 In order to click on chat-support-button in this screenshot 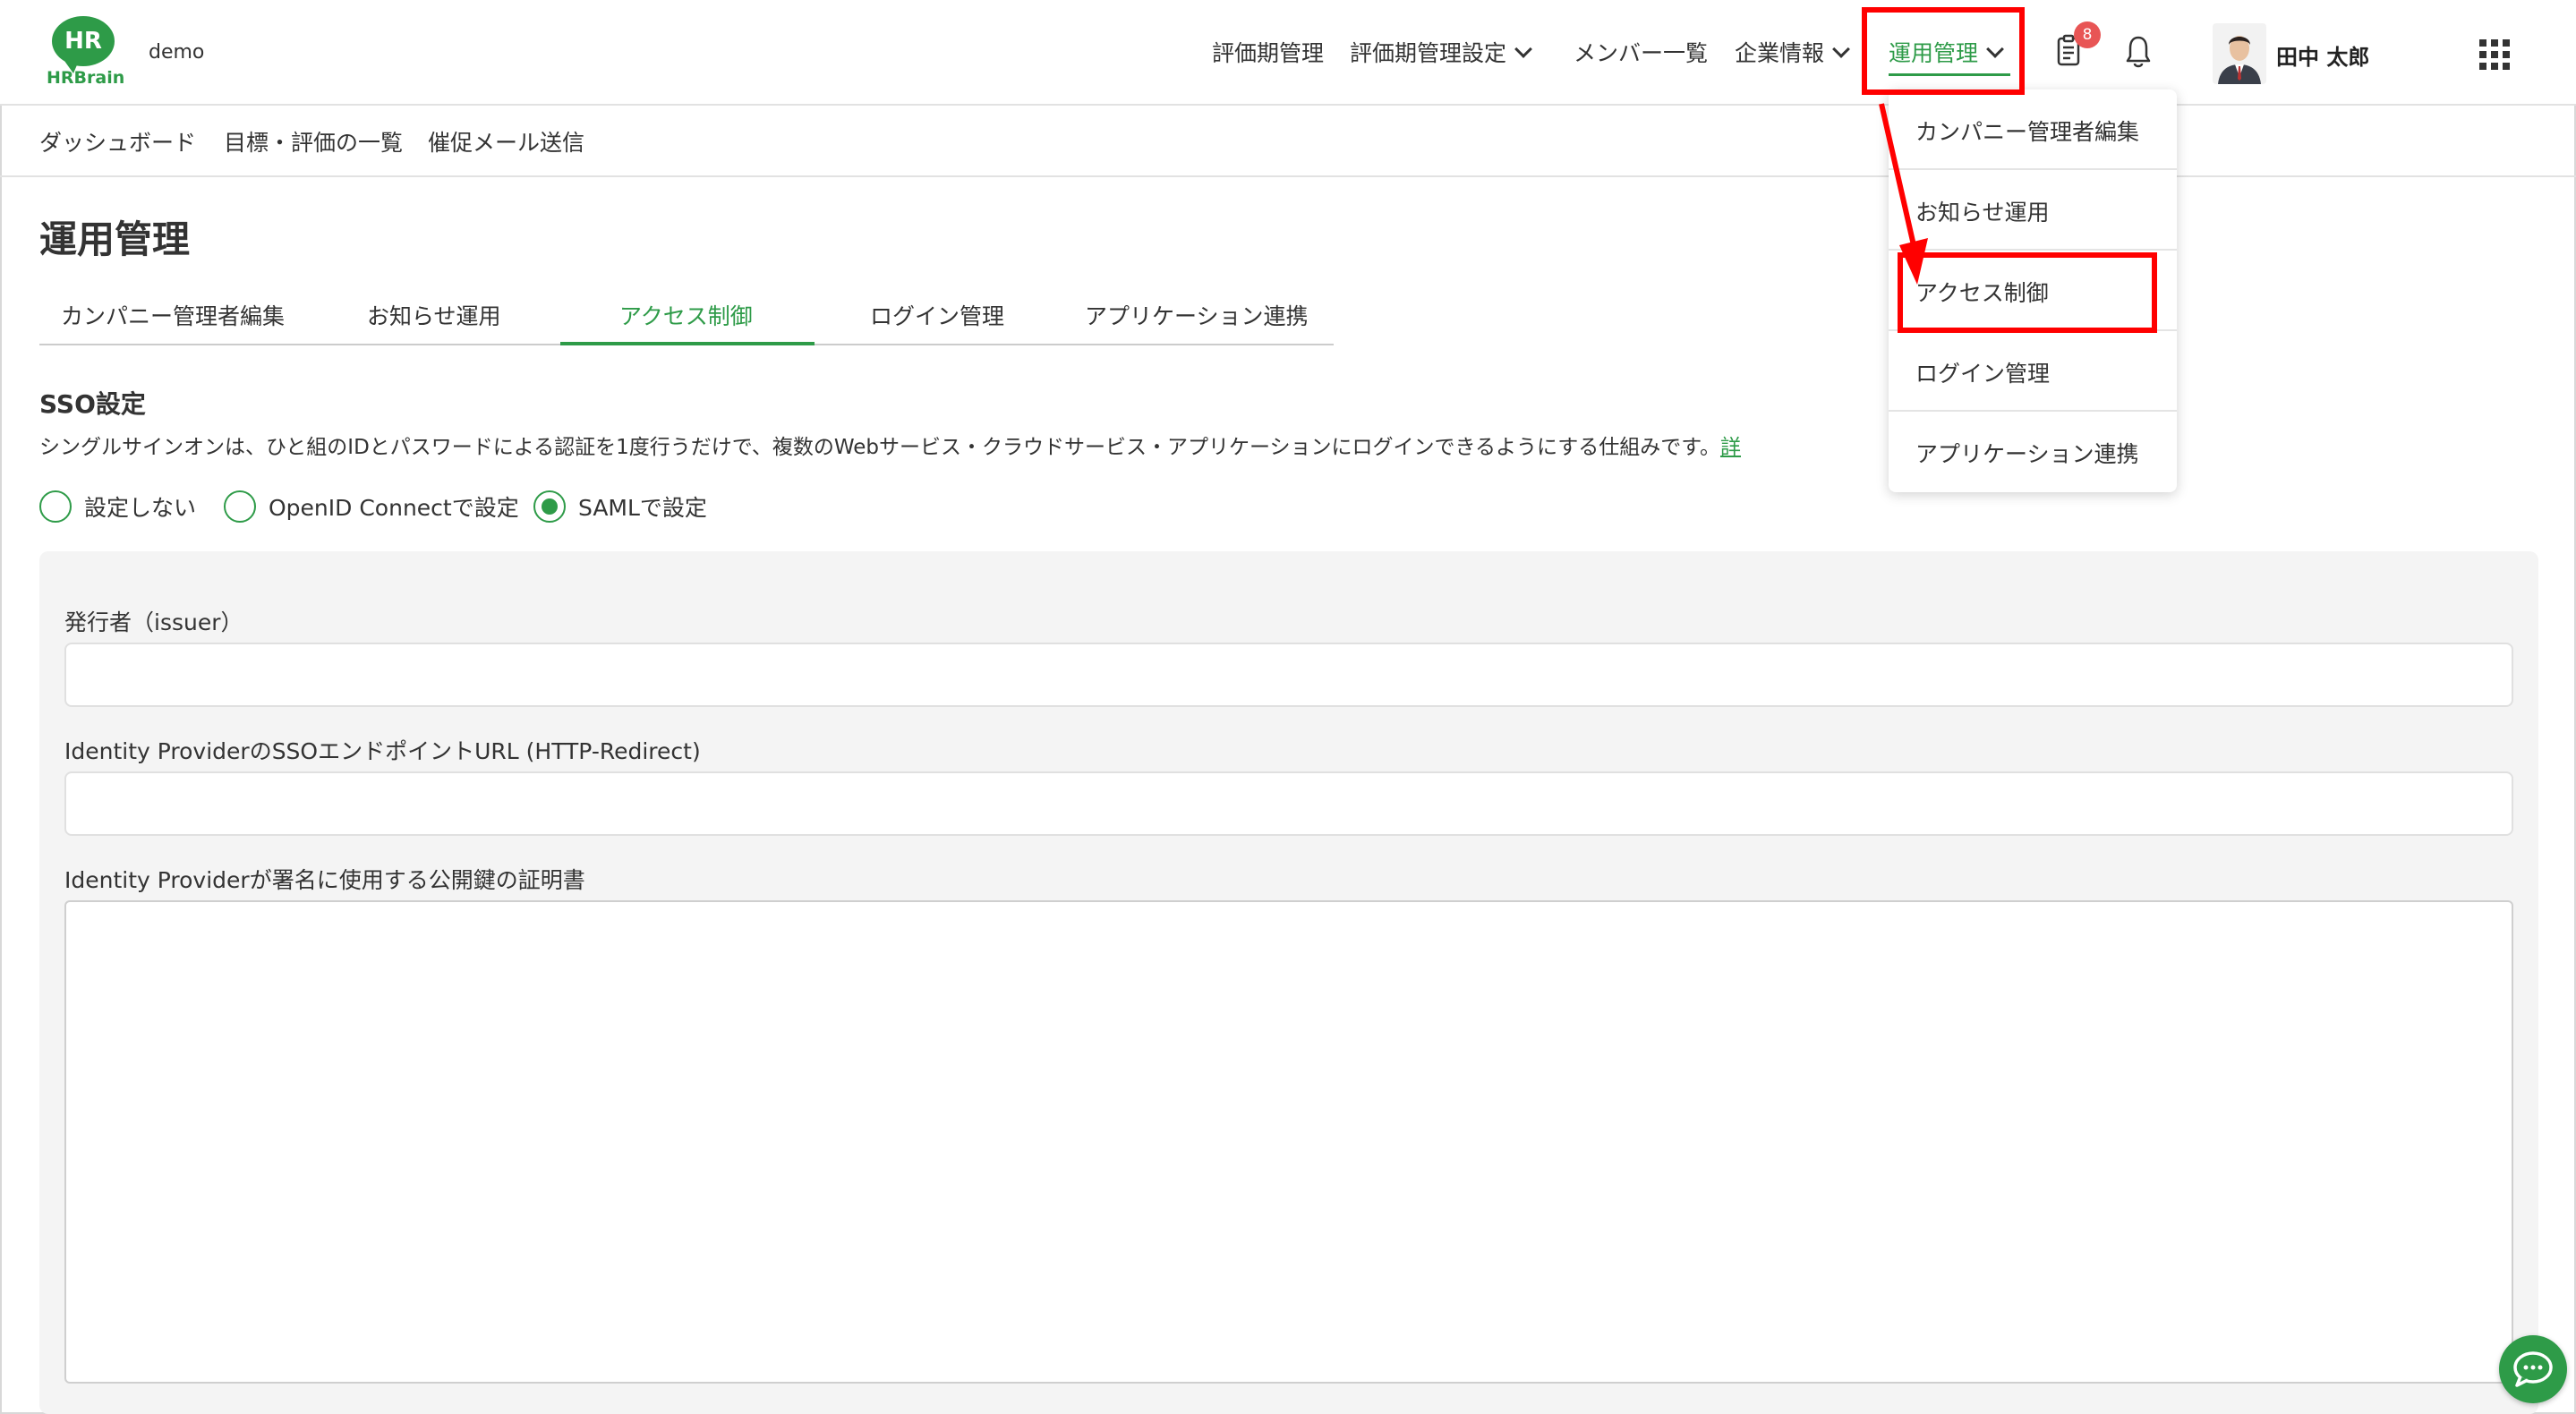, I will do `click(2533, 1369)`.